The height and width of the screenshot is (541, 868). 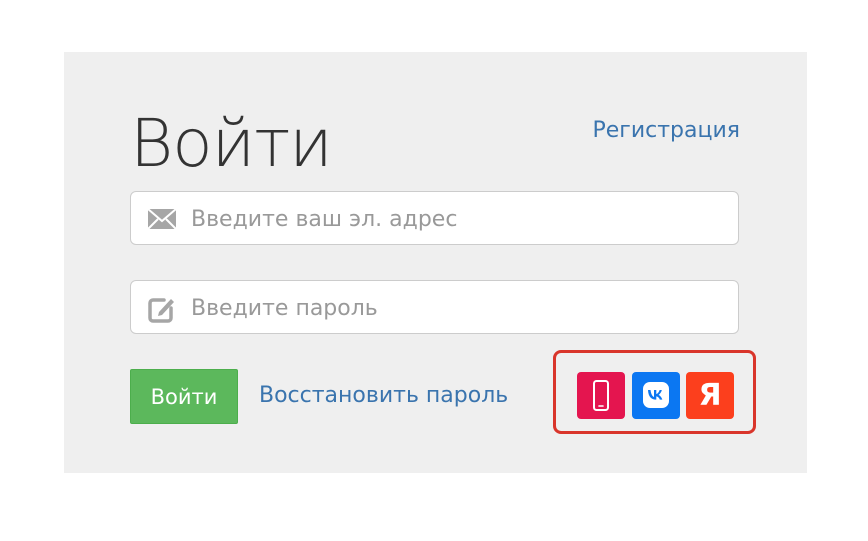 I want to click on email-field, so click(x=434, y=218).